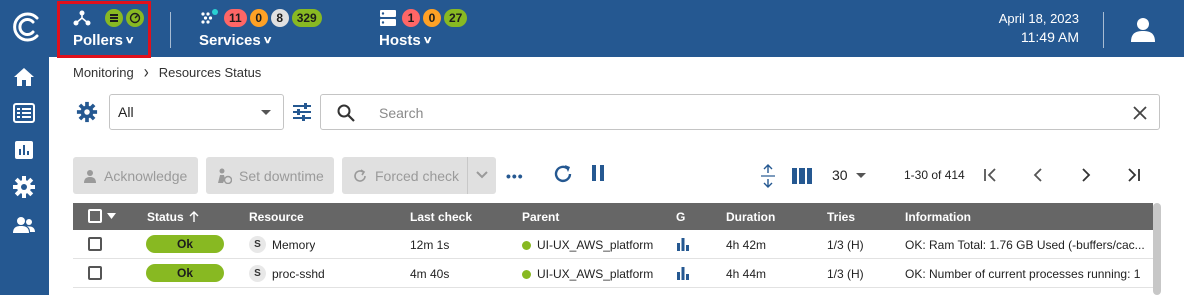  Describe the element at coordinates (423, 31) in the screenshot. I see `hosts-menu: 1 0 27 Hosts ∨` at that location.